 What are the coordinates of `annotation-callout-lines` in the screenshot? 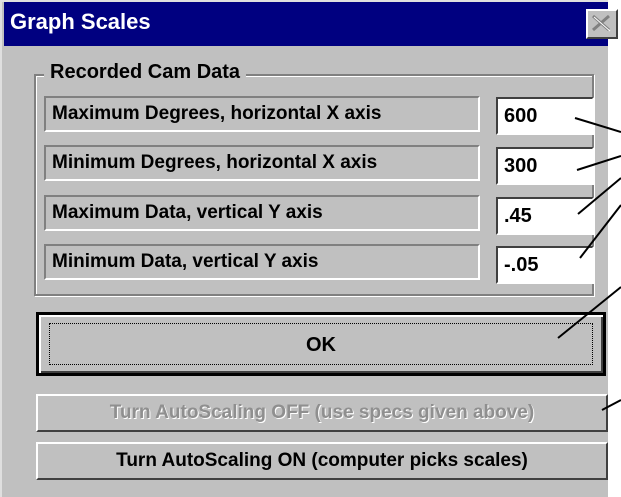 It's located at (589, 264).